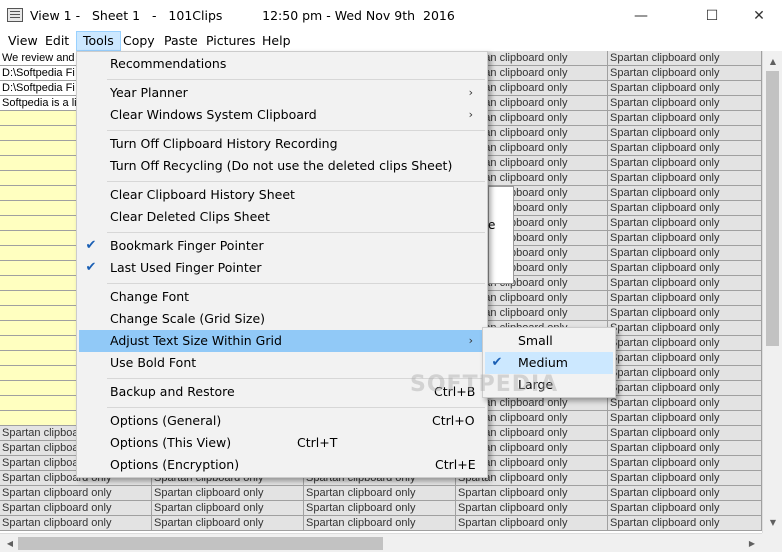 Image resolution: width=782 pixels, height=552 pixels. Describe the element at coordinates (200, 543) in the screenshot. I see `horizontal-scroll-thumb` at that location.